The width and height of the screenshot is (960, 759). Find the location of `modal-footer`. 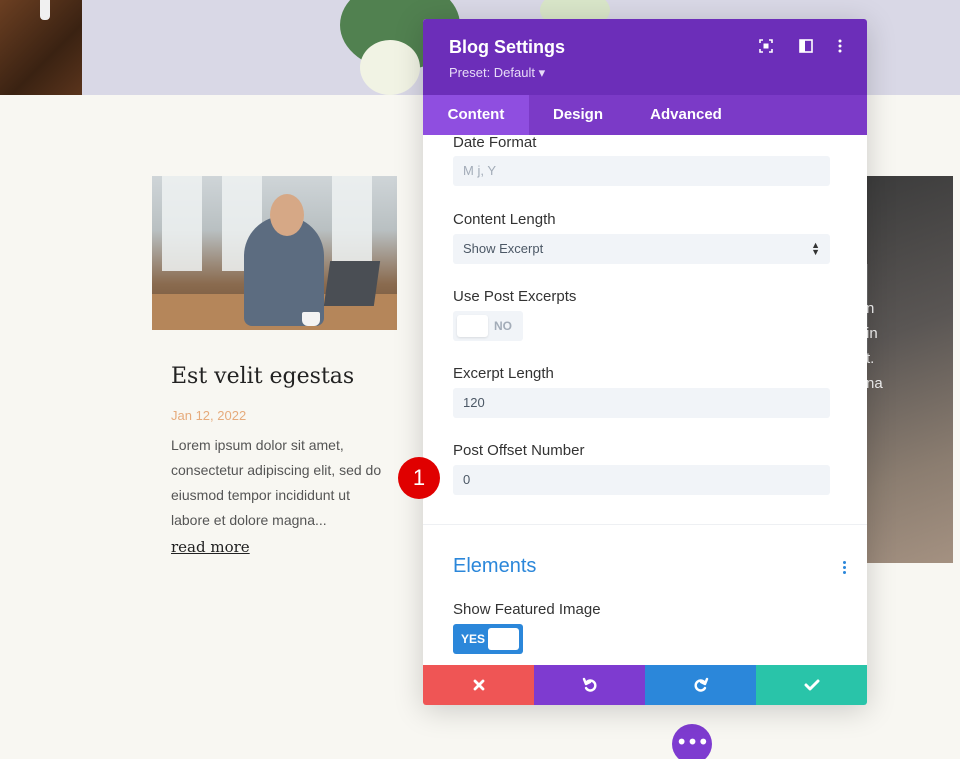

modal-footer is located at coordinates (645, 685).